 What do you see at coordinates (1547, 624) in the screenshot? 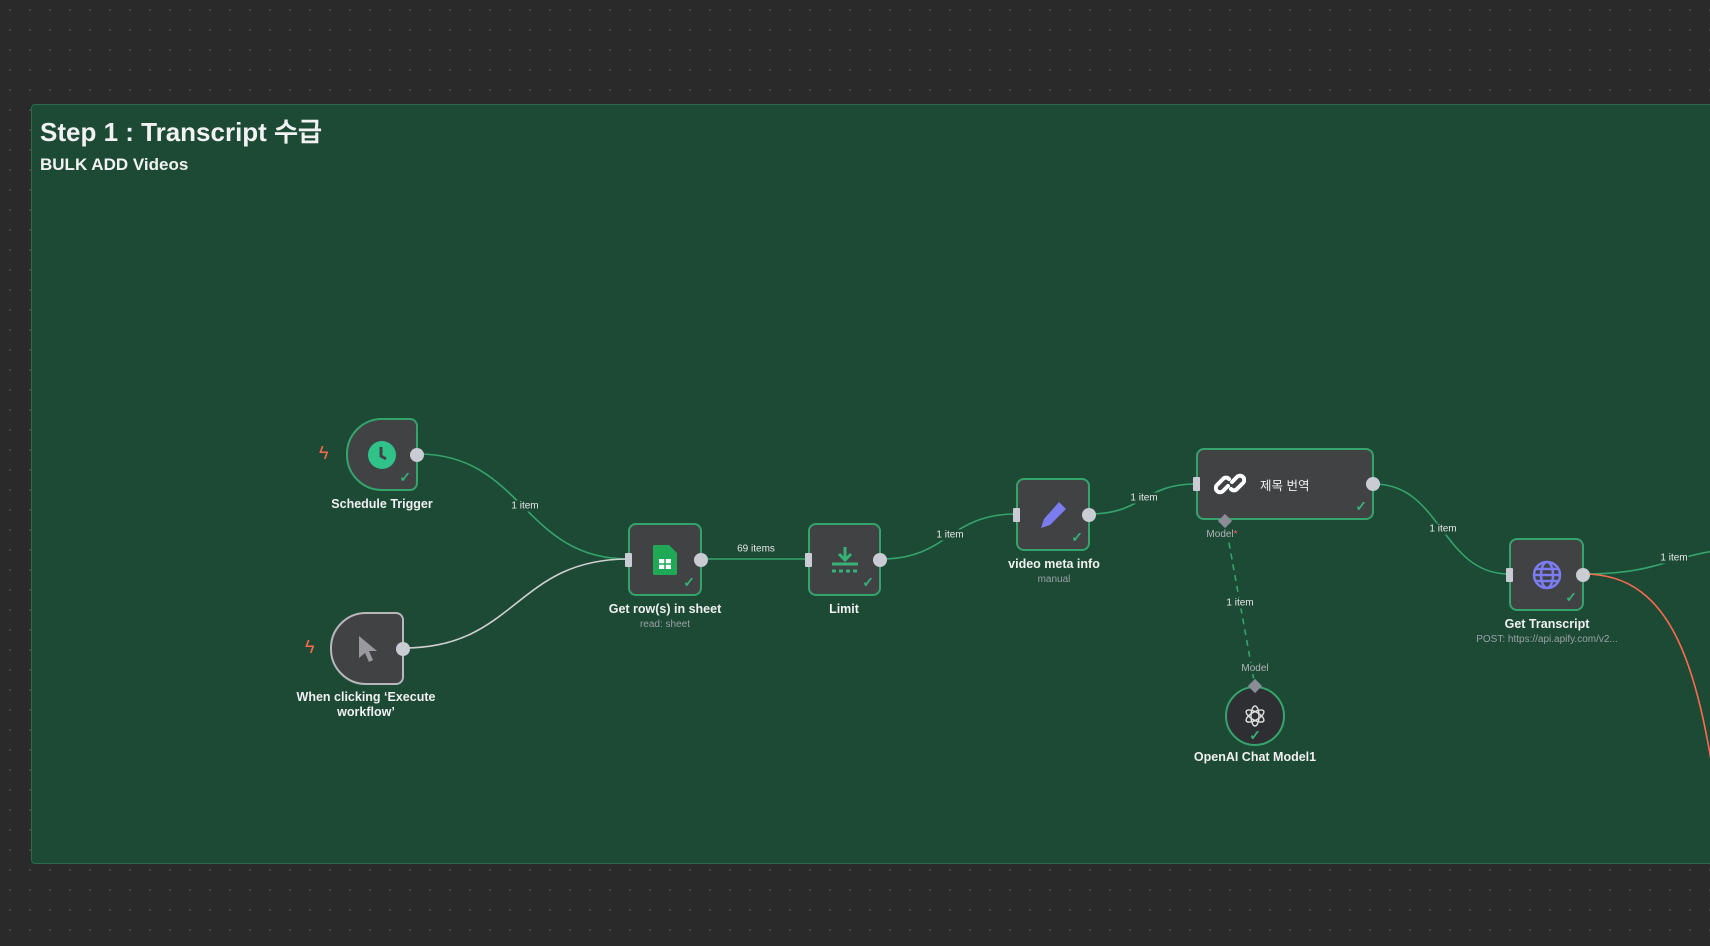
I see `node-label: Get Transcript` at bounding box center [1547, 624].